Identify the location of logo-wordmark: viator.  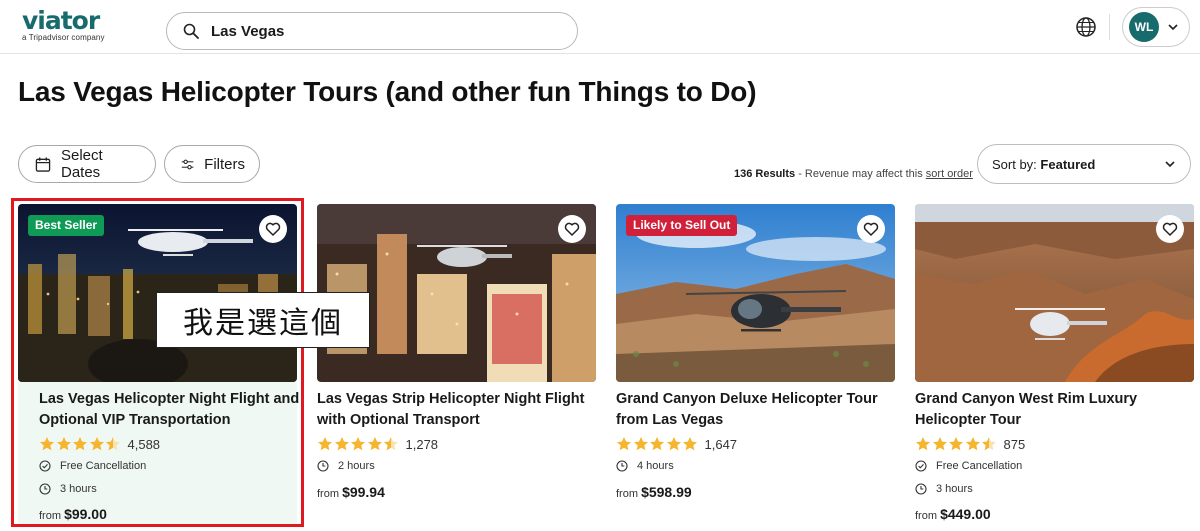
(61, 20).